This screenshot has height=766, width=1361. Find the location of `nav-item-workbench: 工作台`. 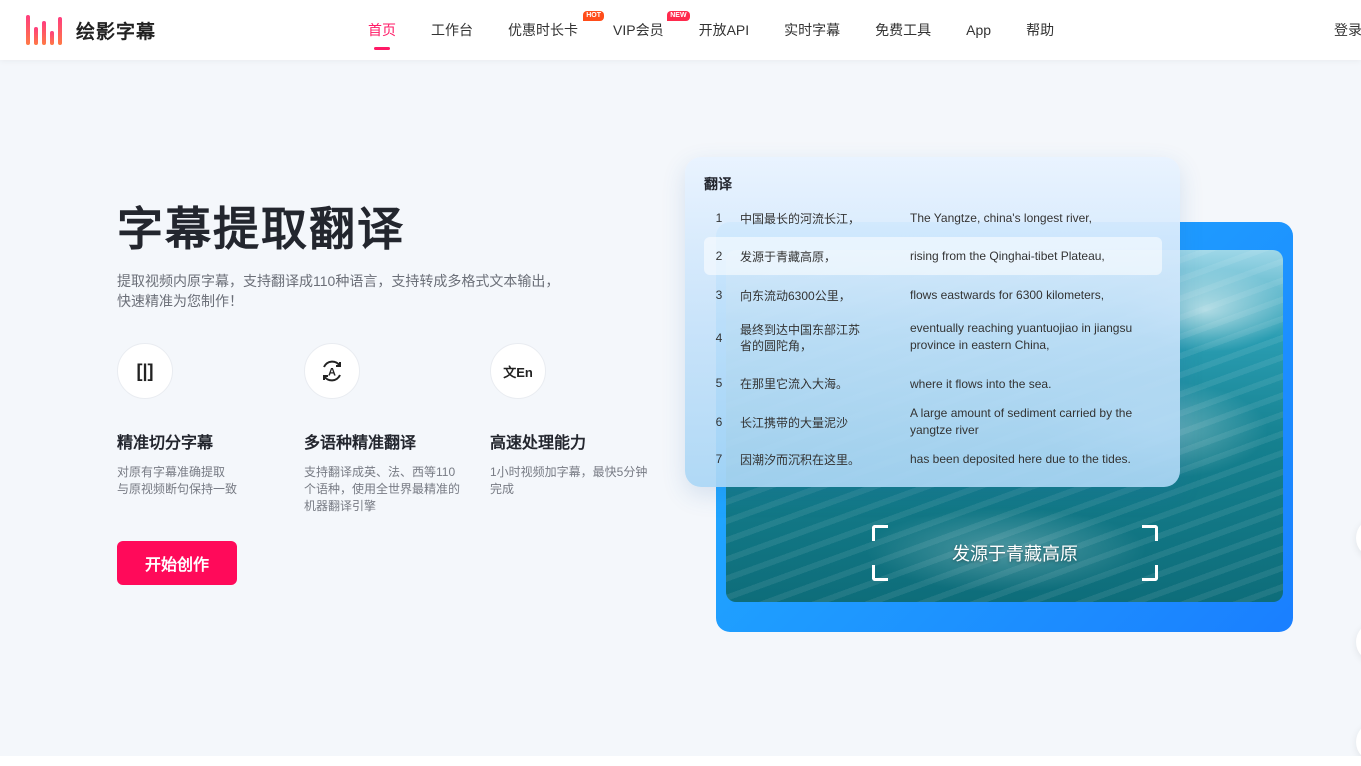

nav-item-workbench: 工作台 is located at coordinates (452, 30).